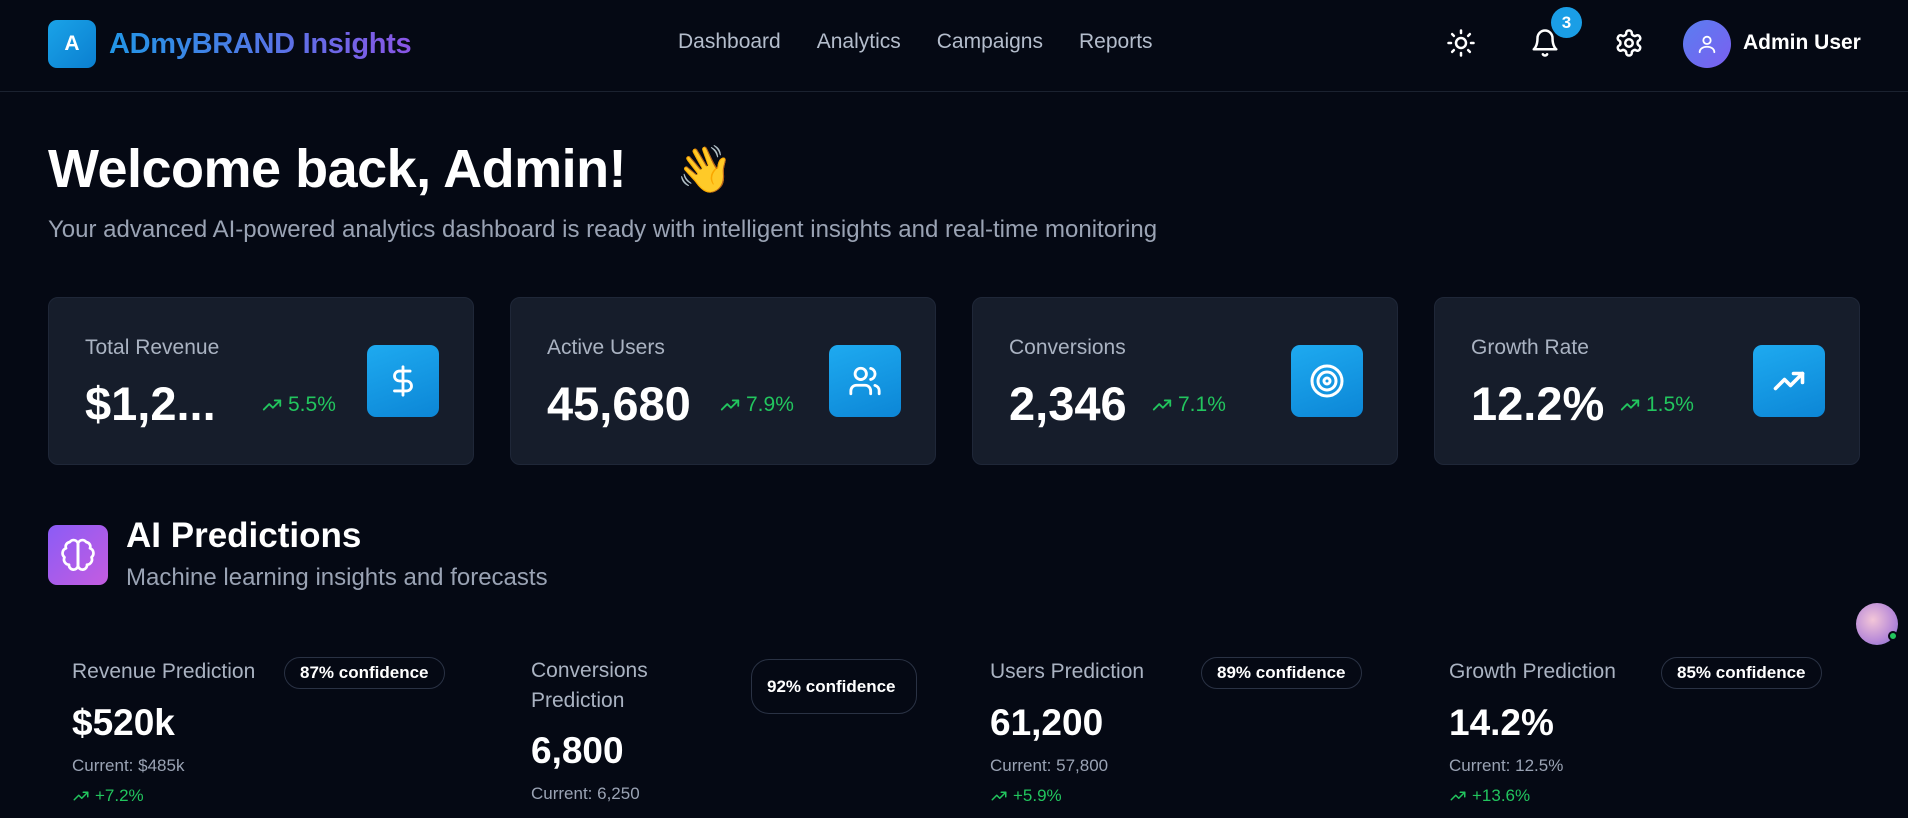 Image resolution: width=1908 pixels, height=818 pixels. Describe the element at coordinates (1068, 403) in the screenshot. I see `stat-value: 2,346` at that location.